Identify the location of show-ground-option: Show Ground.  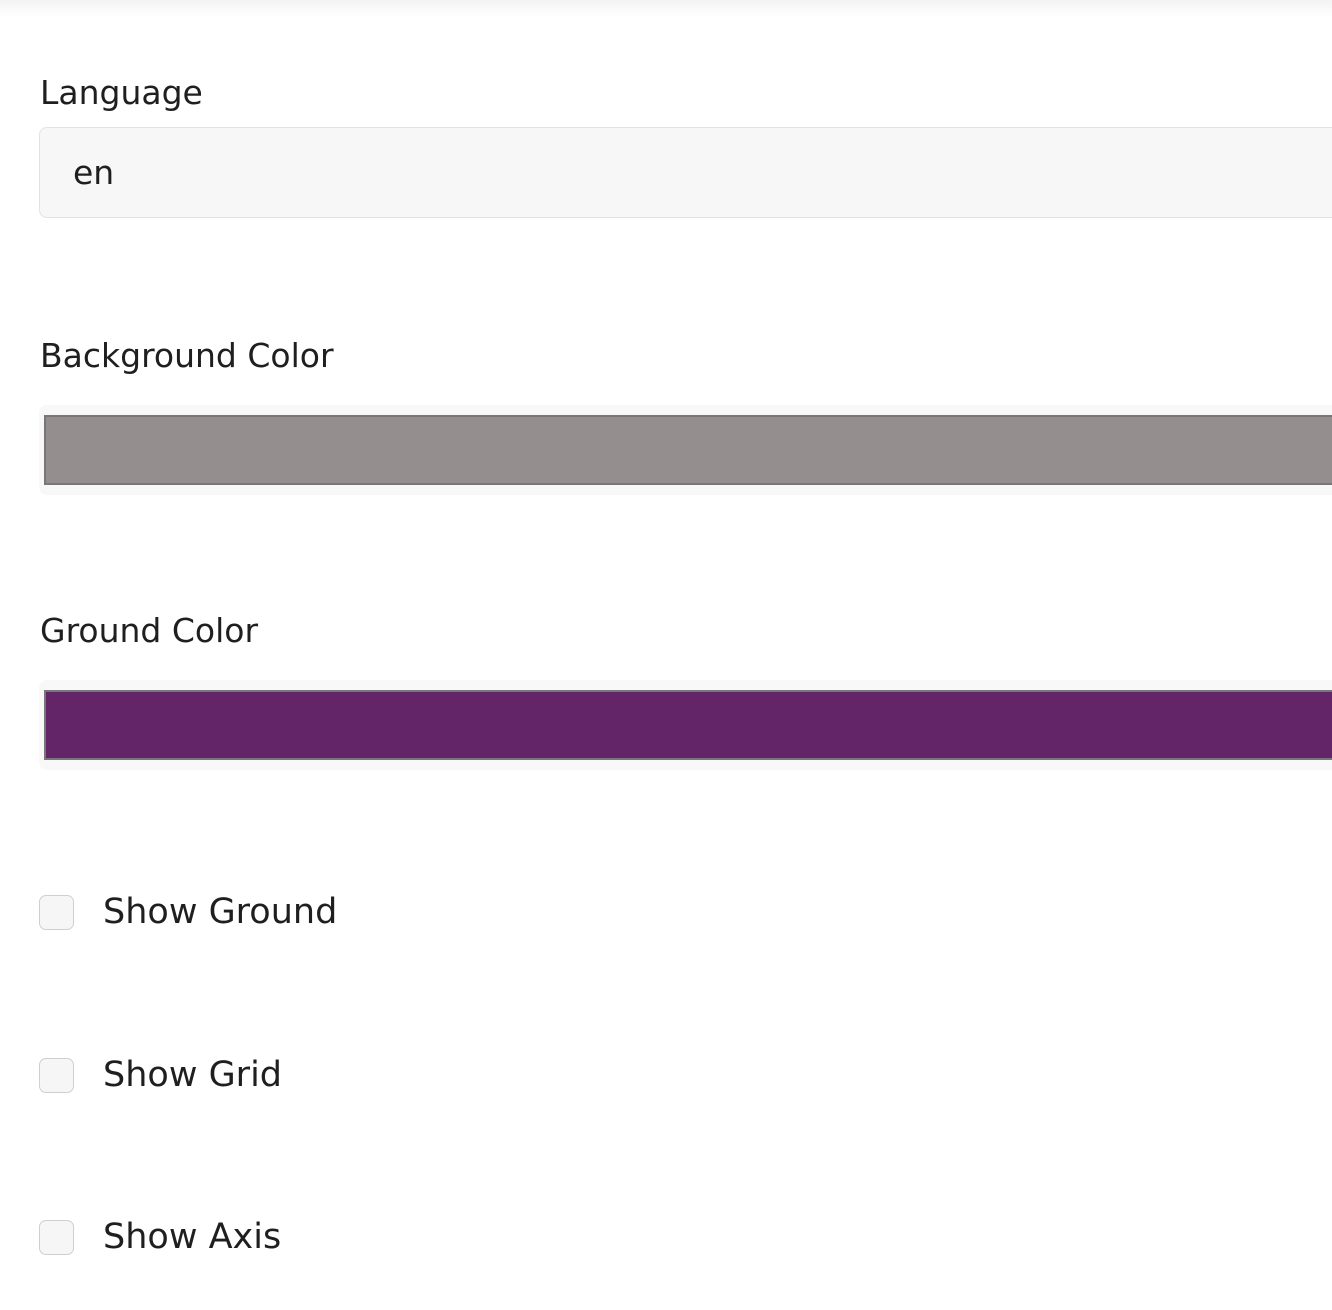
(188, 912).